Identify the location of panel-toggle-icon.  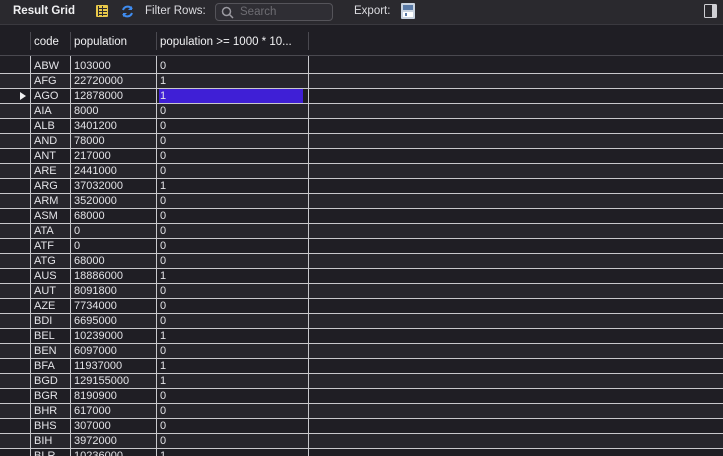
(710, 11).